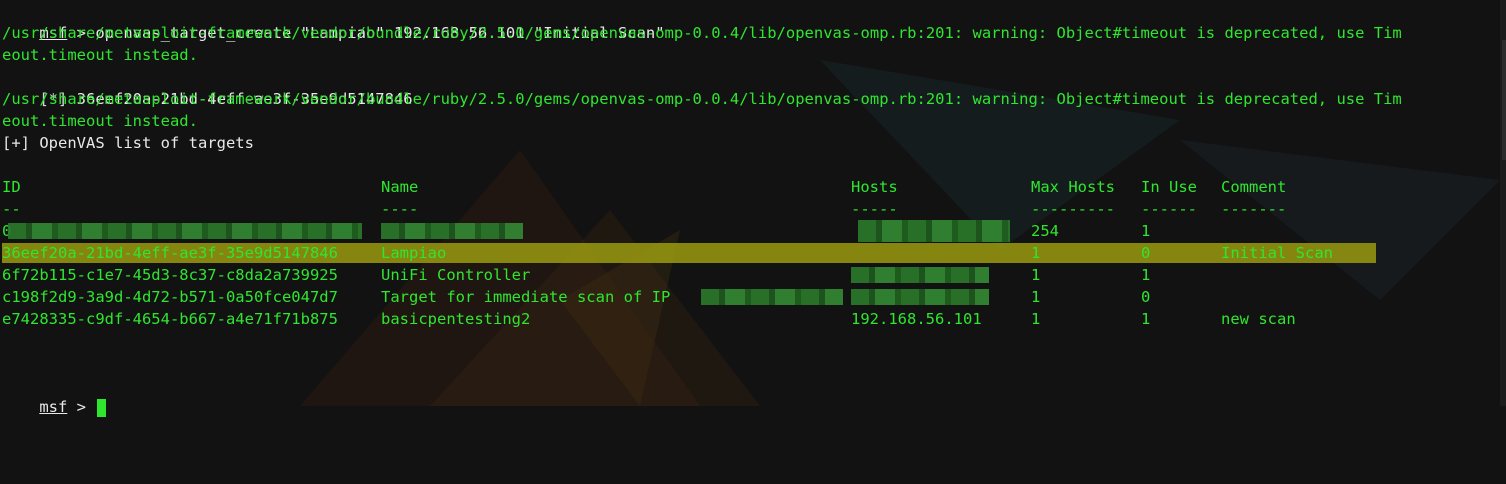 The height and width of the screenshot is (484, 1506). I want to click on row-comment: new scan, so click(1258, 319).